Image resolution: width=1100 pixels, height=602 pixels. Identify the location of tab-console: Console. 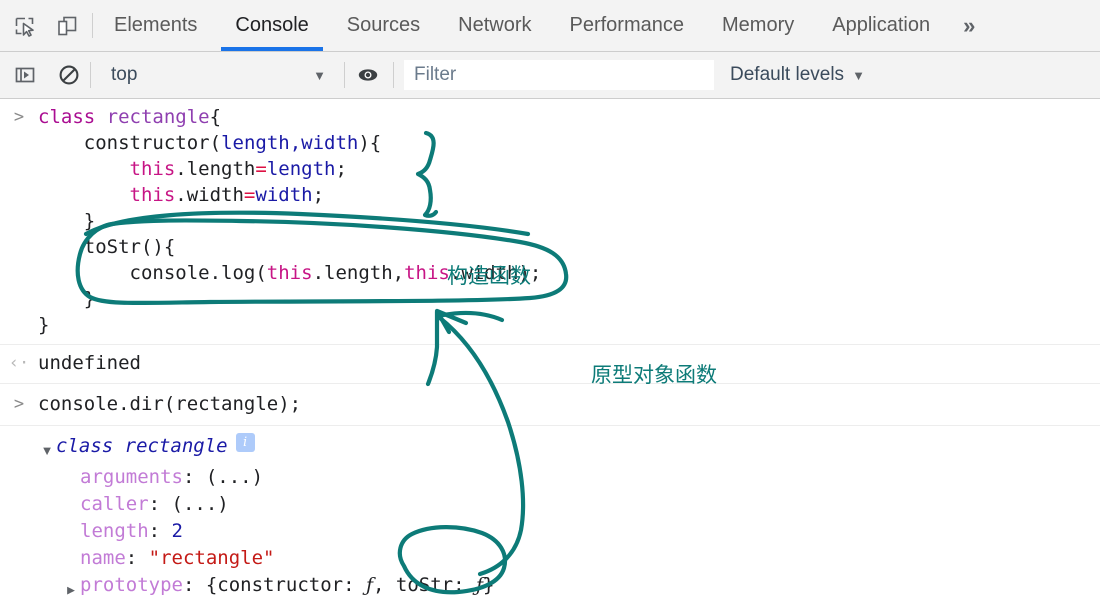
(271, 25).